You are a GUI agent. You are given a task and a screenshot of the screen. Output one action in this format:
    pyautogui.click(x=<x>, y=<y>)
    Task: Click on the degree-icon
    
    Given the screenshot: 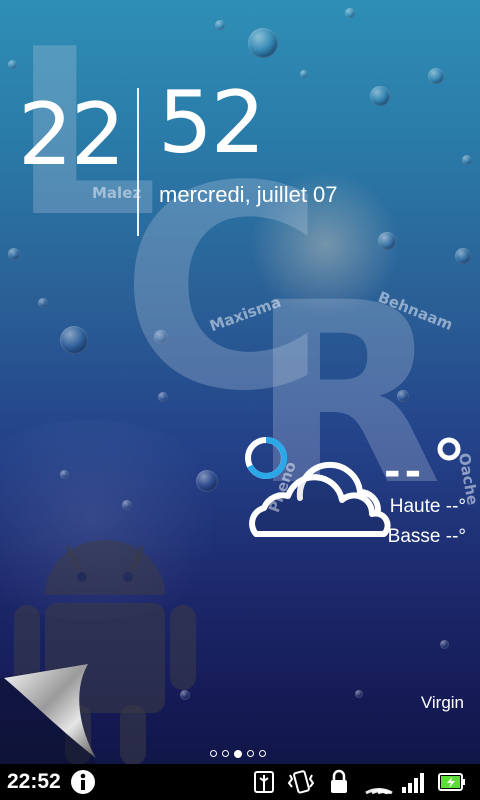 What is the action you would take?
    pyautogui.click(x=449, y=449)
    